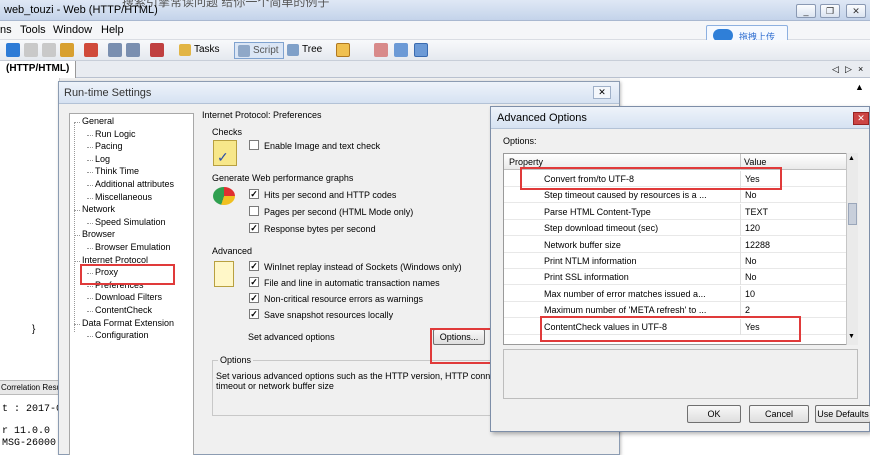 This screenshot has height=455, width=870. Describe the element at coordinates (680, 118) in the screenshot. I see `advanced-options-titlebar: Advanced Options ✕` at that location.